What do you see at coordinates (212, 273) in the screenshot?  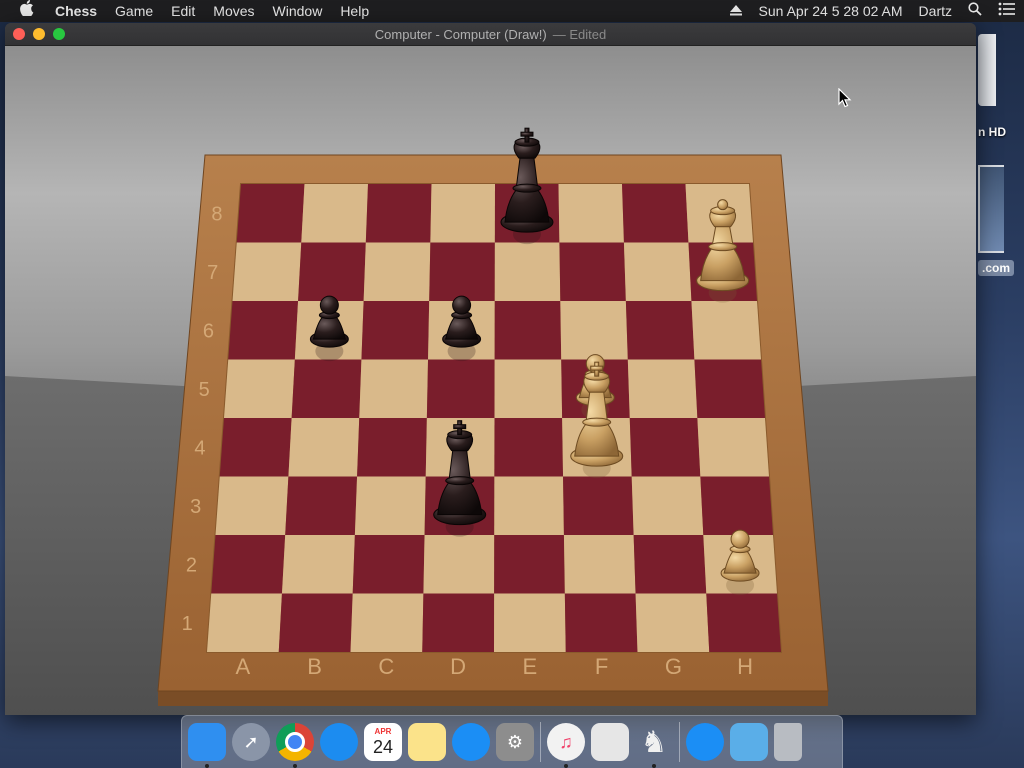 I see `rank-label-7: 7` at bounding box center [212, 273].